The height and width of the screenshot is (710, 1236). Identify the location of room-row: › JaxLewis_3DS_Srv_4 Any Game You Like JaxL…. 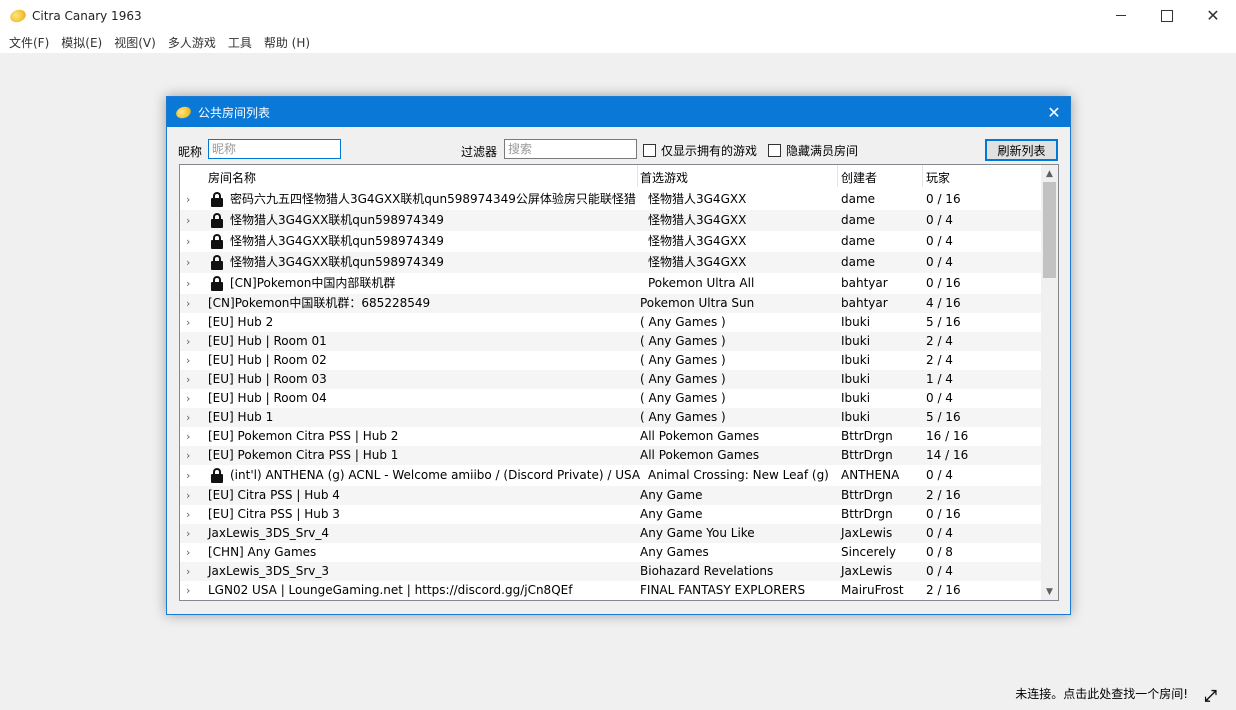
(611, 533).